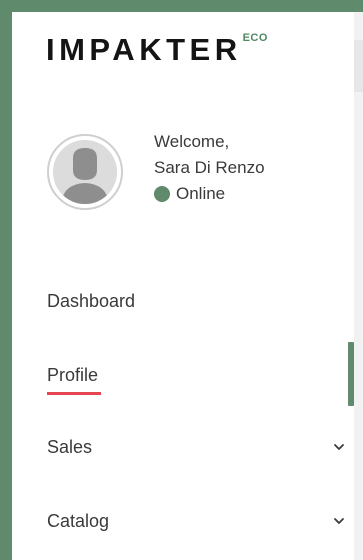 The image size is (363, 560). What do you see at coordinates (78, 520) in the screenshot?
I see `sidebar-item-label: Catalog` at bounding box center [78, 520].